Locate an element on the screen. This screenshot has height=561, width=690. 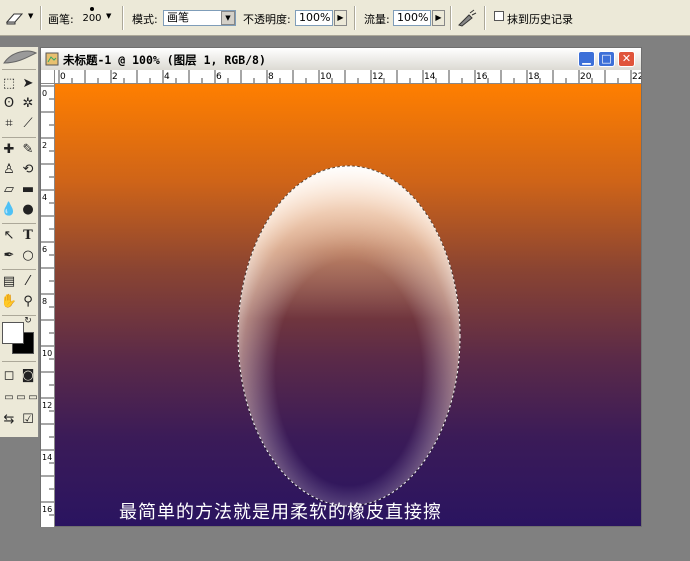
notes-tool-icon: ▤ is located at coordinates (9, 282).